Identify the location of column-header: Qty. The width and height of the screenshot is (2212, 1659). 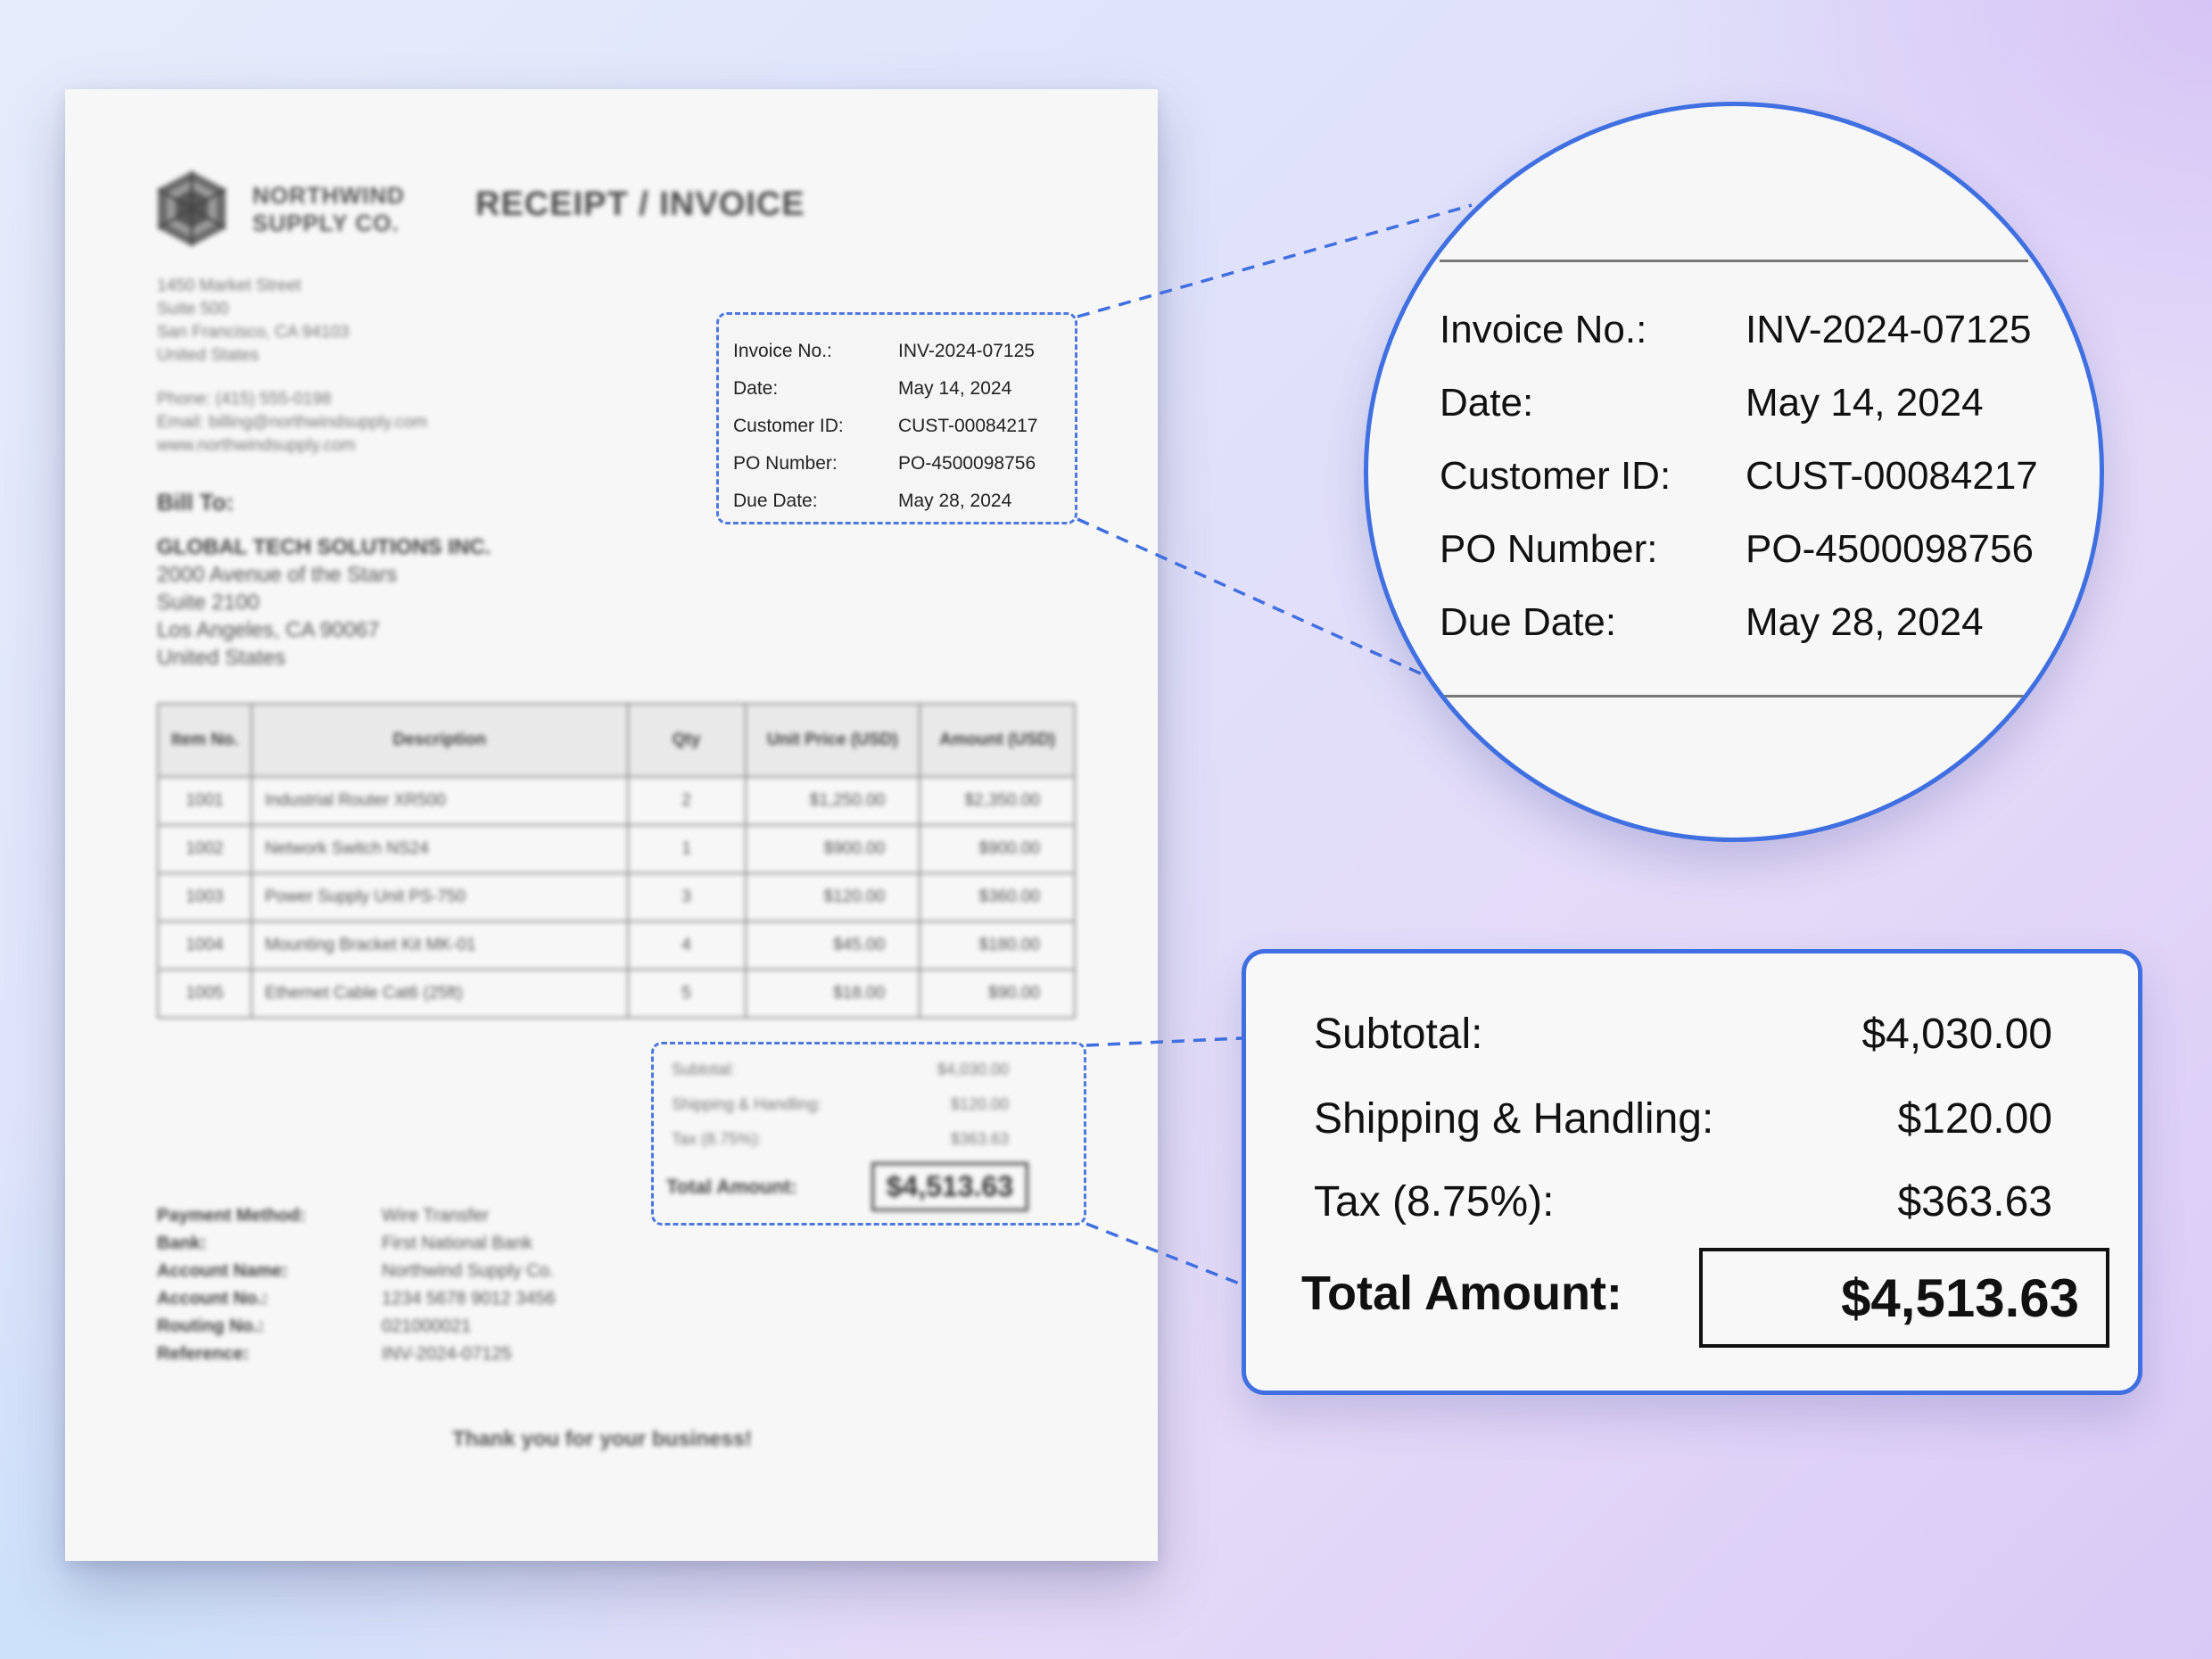
(686, 741).